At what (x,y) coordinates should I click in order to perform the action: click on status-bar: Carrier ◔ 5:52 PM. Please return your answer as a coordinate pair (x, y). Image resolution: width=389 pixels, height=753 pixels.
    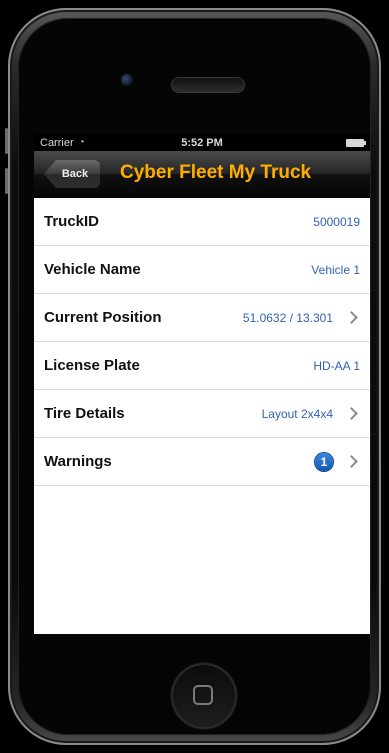
    Looking at the image, I should click on (202, 142).